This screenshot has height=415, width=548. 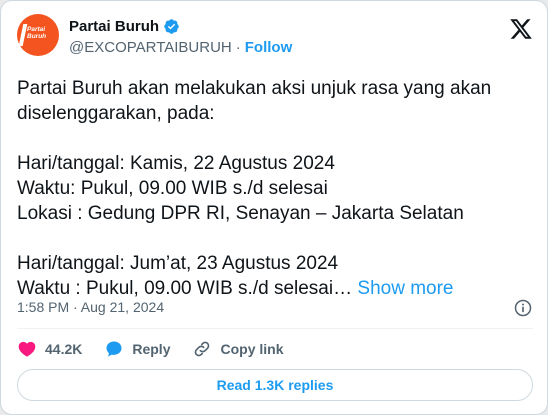 I want to click on avatar: Partai Buruh, so click(x=38, y=35).